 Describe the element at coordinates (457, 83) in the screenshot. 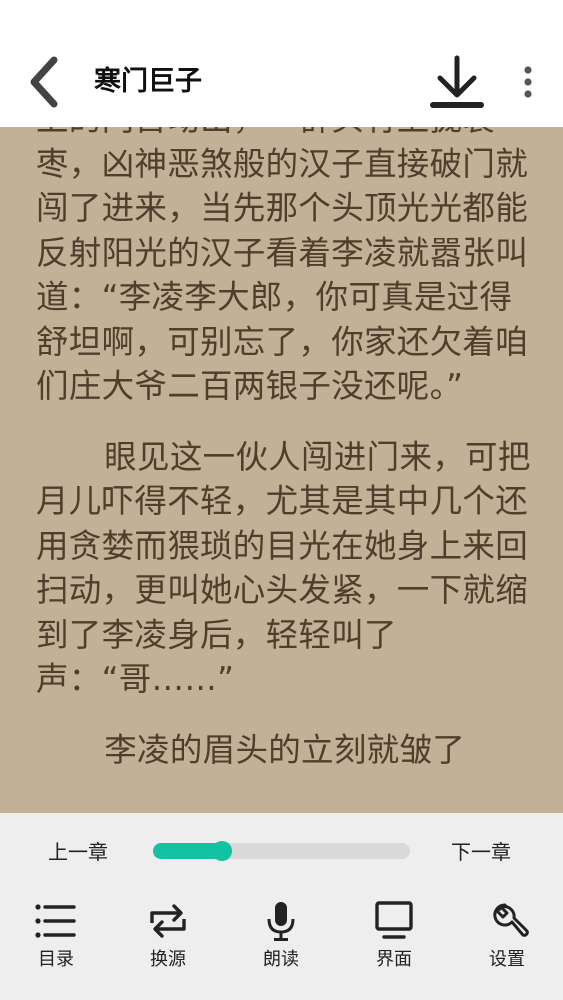

I see `download-icon` at that location.